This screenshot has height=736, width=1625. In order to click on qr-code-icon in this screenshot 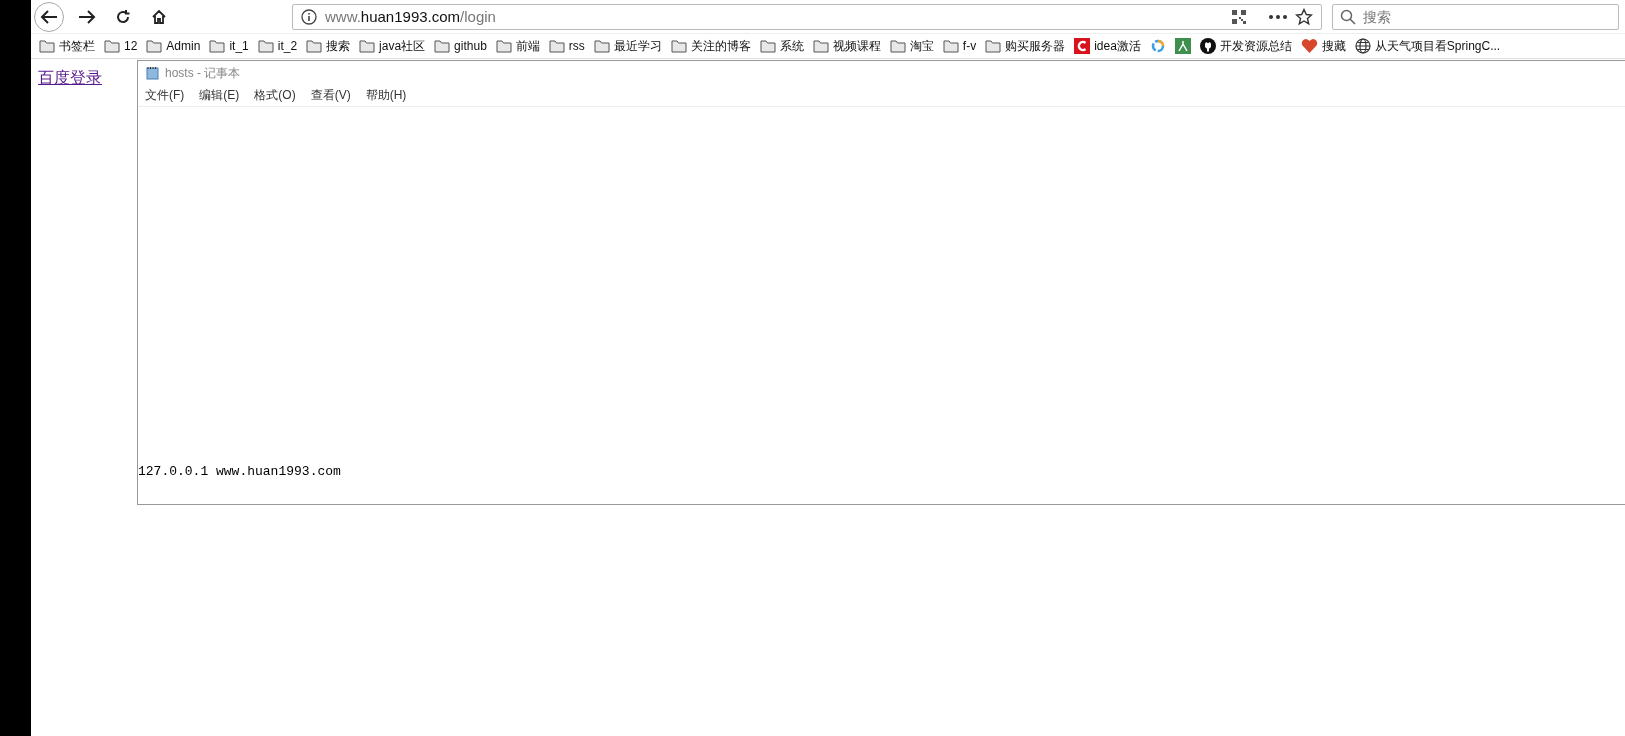, I will do `click(1239, 16)`.